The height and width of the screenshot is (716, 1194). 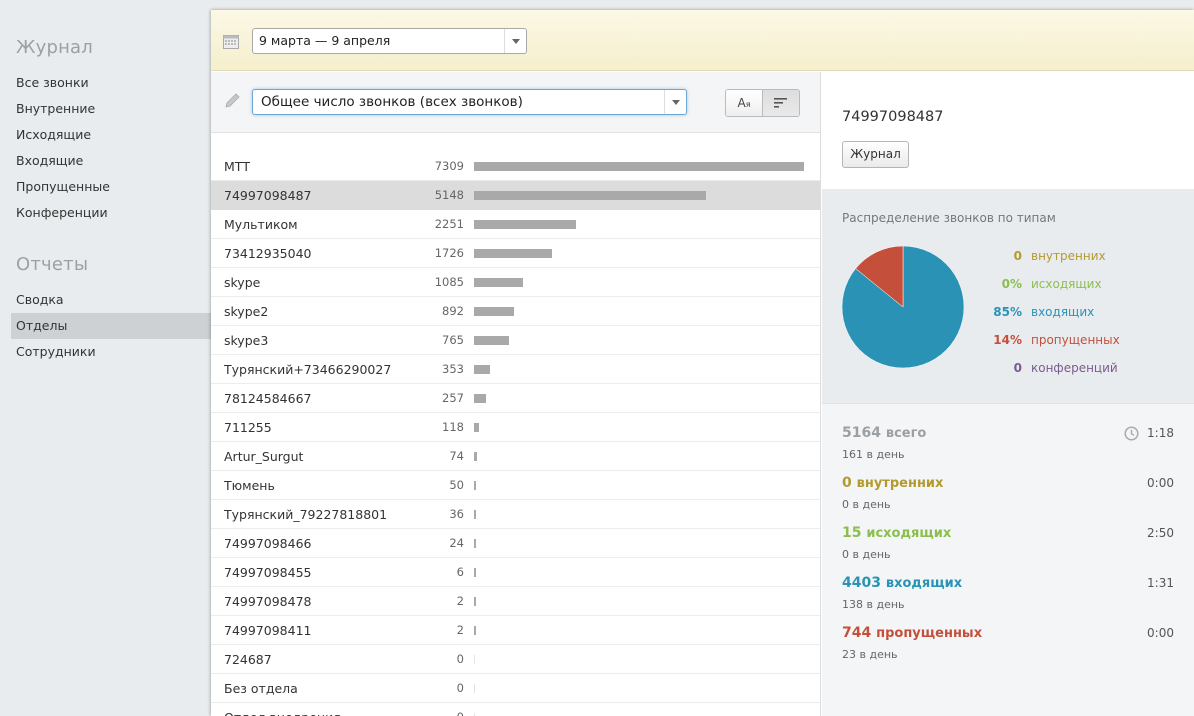 What do you see at coordinates (1074, 368) in the screenshot?
I see `legend-label: конференций` at bounding box center [1074, 368].